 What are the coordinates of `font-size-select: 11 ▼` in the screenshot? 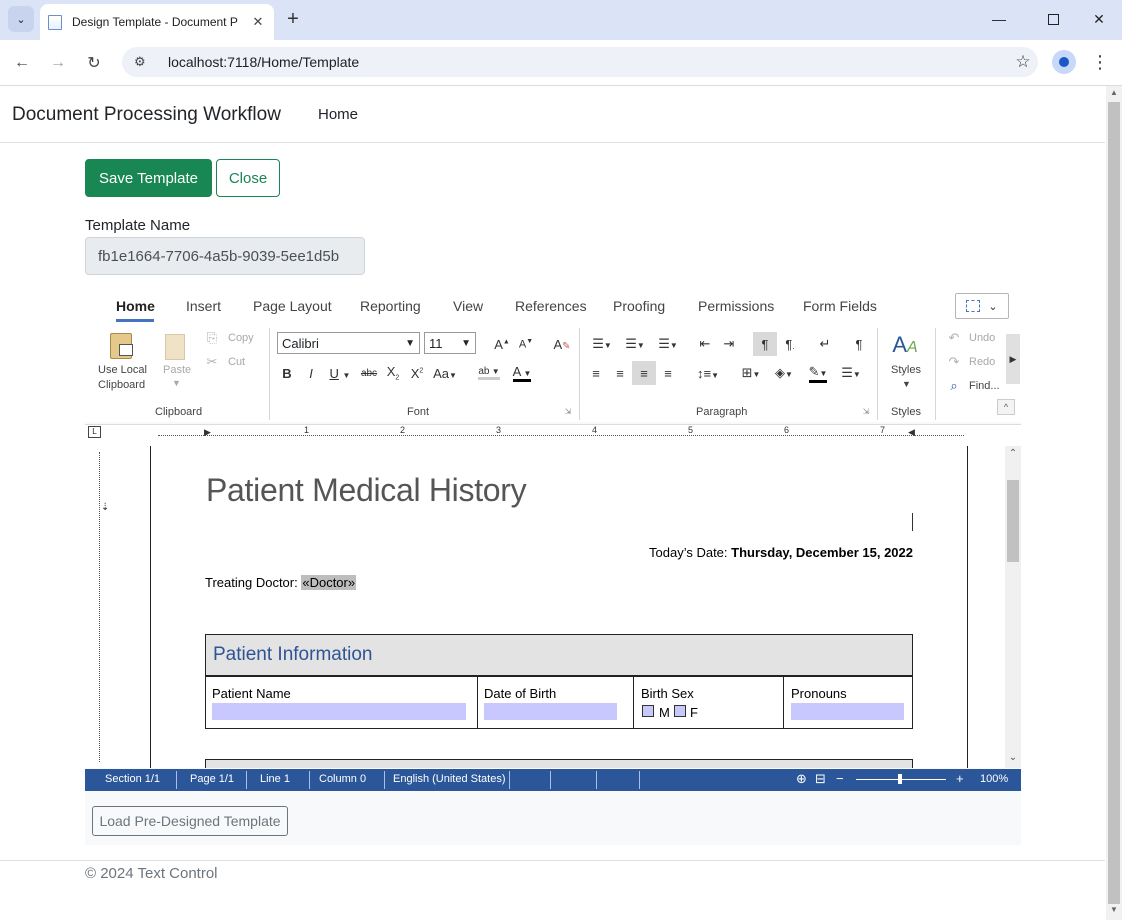 It's located at (450, 343).